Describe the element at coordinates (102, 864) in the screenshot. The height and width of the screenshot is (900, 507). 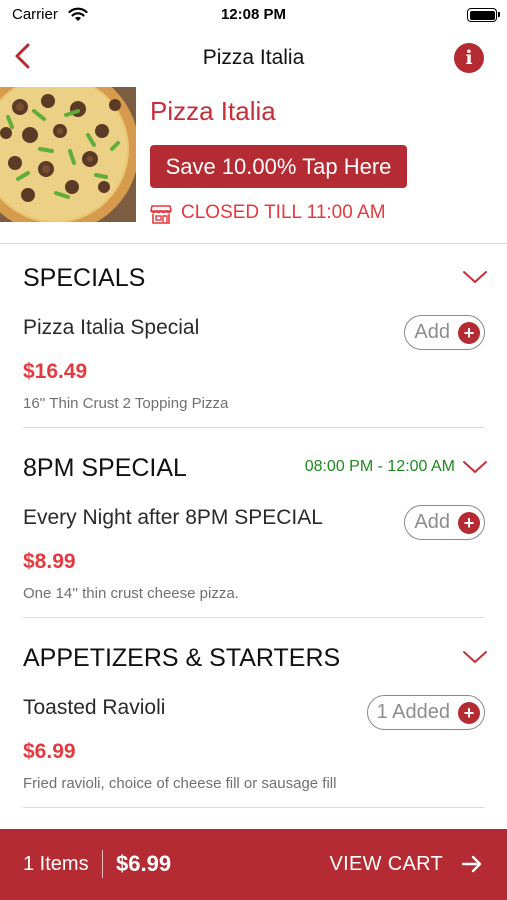
I see `cart-separator` at that location.